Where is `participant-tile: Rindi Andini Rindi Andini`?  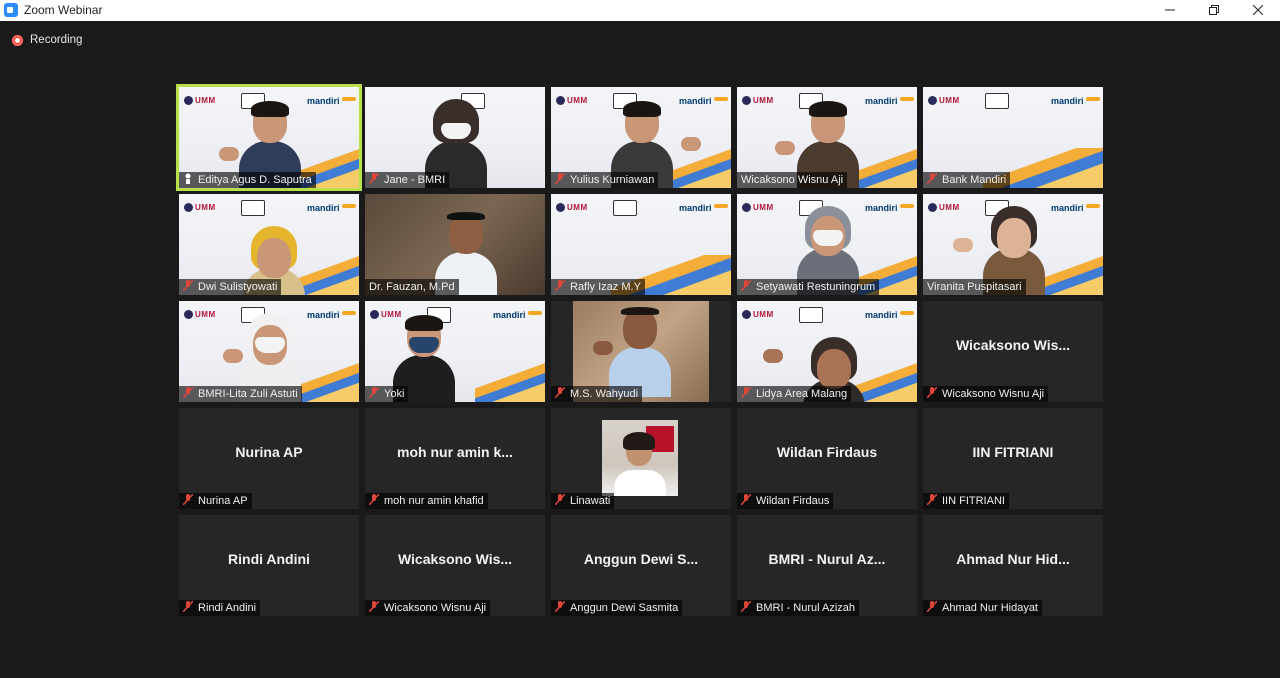 participant-tile: Rindi Andini Rindi Andini is located at coordinates (269, 565).